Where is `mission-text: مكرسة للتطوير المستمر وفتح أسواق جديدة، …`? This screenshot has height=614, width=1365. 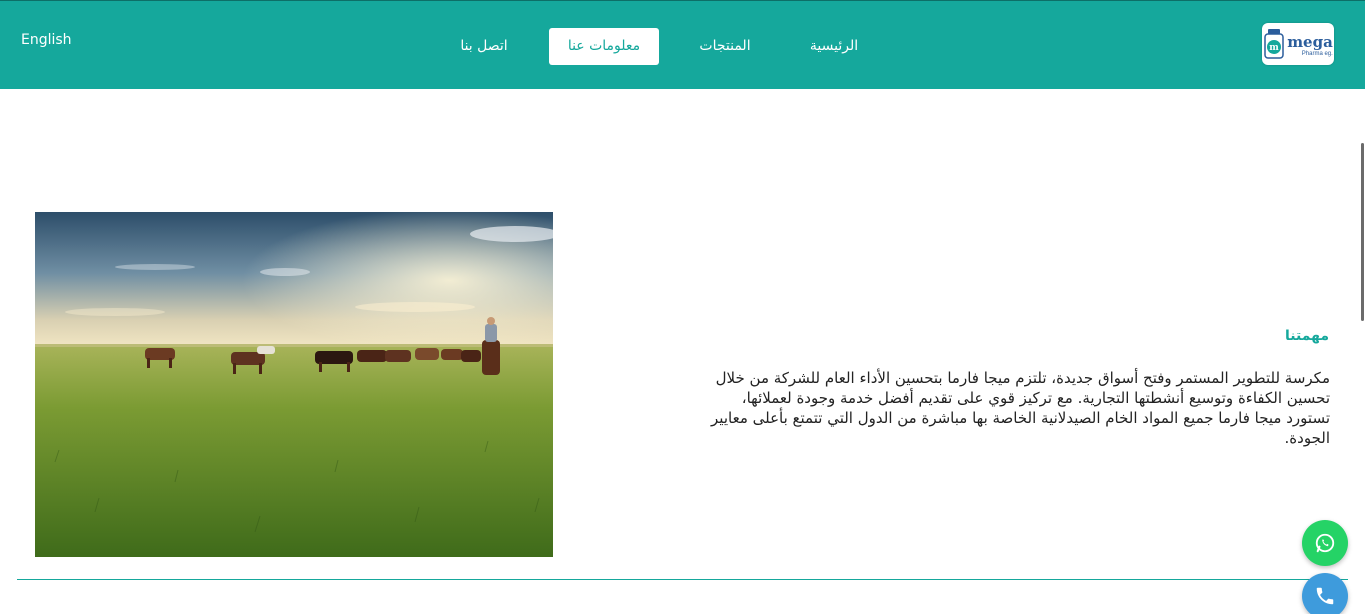 mission-text: مكرسة للتطوير المستمر وفتح أسواق جديدة، … is located at coordinates (1020, 408).